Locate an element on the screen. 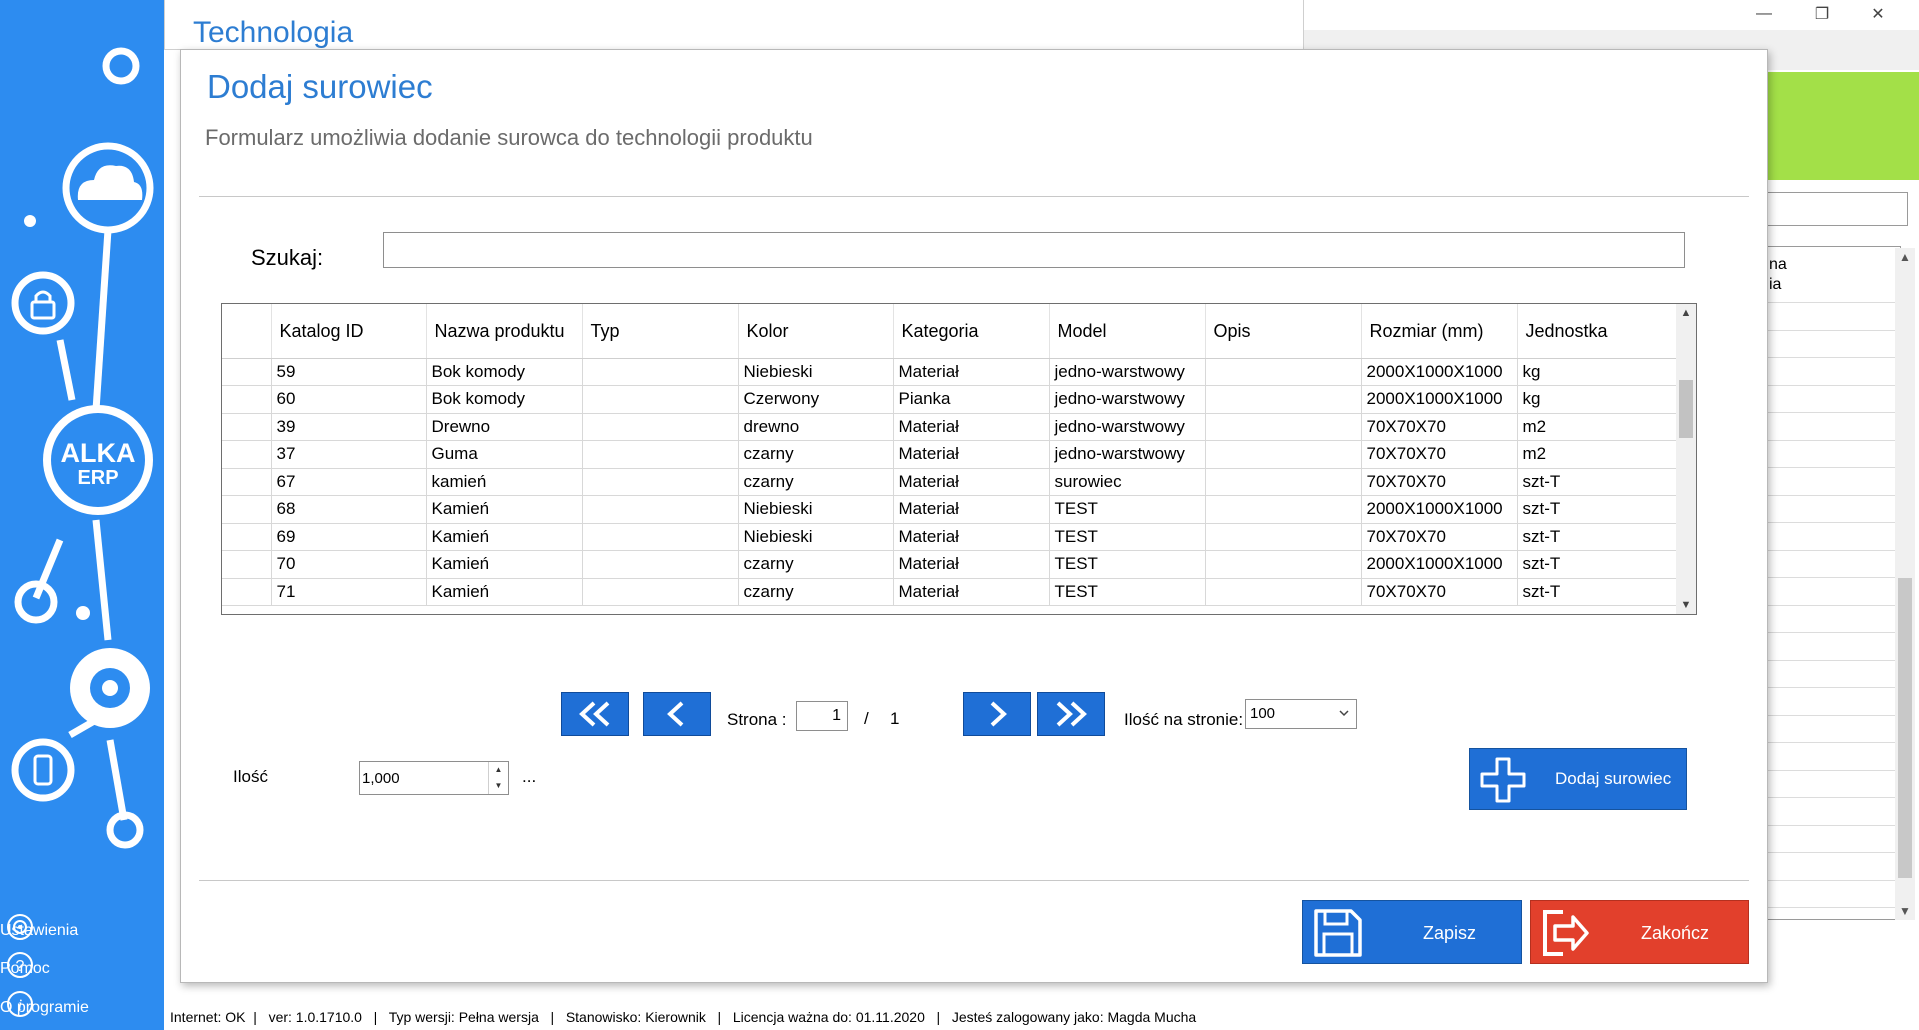 The image size is (1919, 1030). first-page-button is located at coordinates (595, 714).